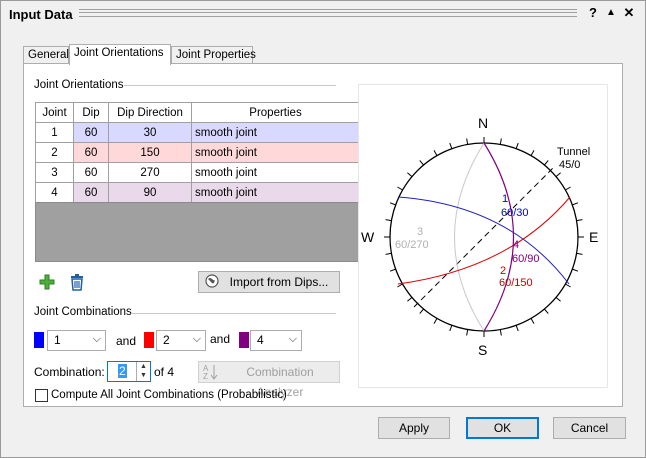  I want to click on tunnel-orientation-label: 45/0, so click(569, 165).